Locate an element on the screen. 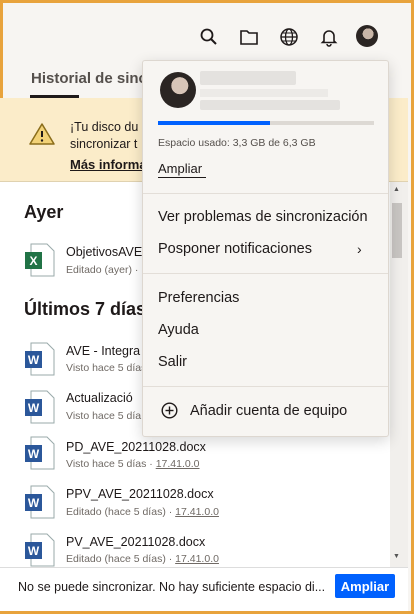 The image size is (414, 614). file-meta: Visto hace 5 días is located at coordinates (106, 368).